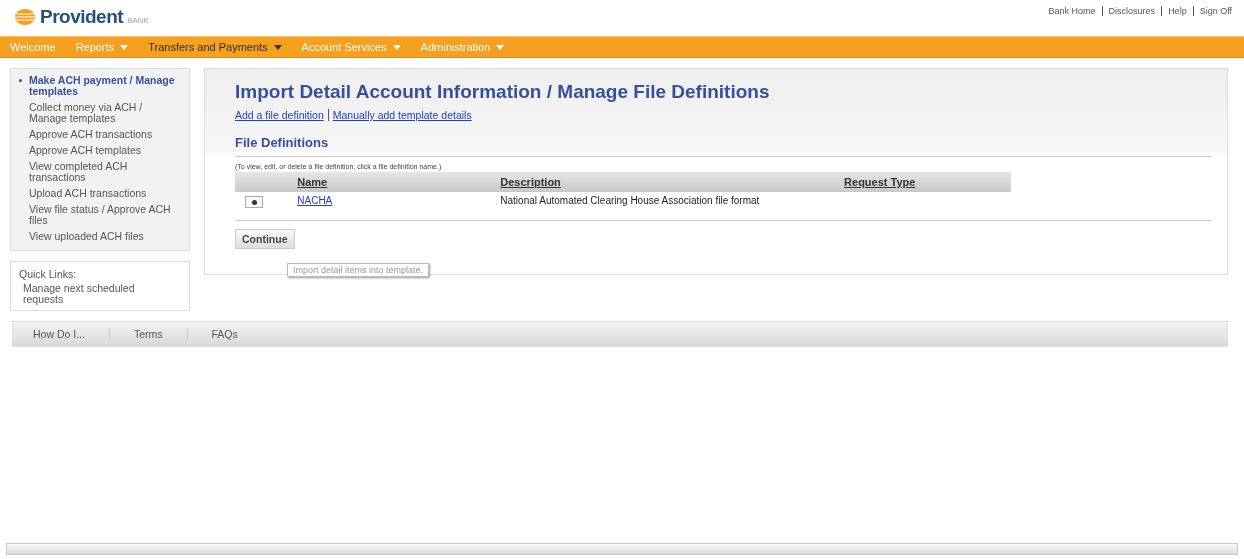  I want to click on sidebar-item: Upload ACH transactions, so click(100, 193).